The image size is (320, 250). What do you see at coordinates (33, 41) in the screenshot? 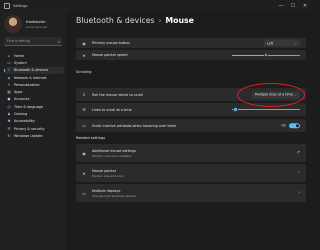
I see `search-input: Find a setting ⌕` at bounding box center [33, 41].